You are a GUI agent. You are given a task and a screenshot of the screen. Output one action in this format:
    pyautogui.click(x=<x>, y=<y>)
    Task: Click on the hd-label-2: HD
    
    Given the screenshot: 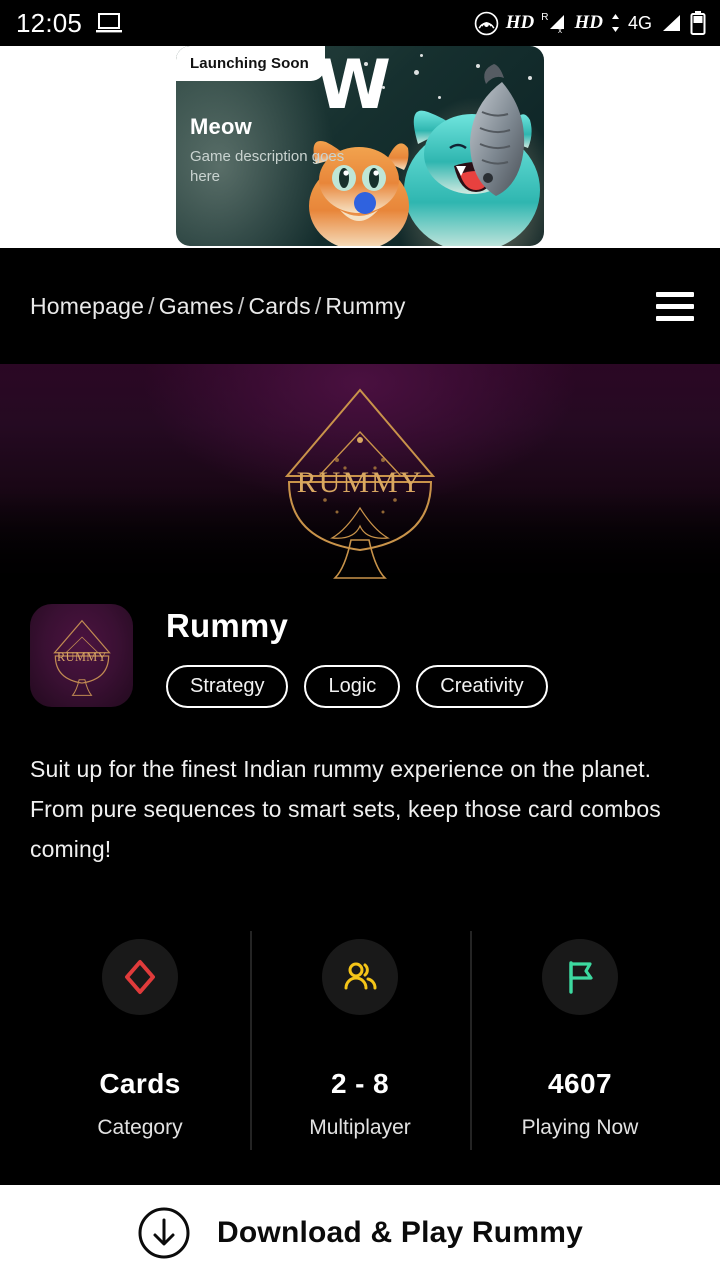 What is the action you would take?
    pyautogui.click(x=588, y=22)
    